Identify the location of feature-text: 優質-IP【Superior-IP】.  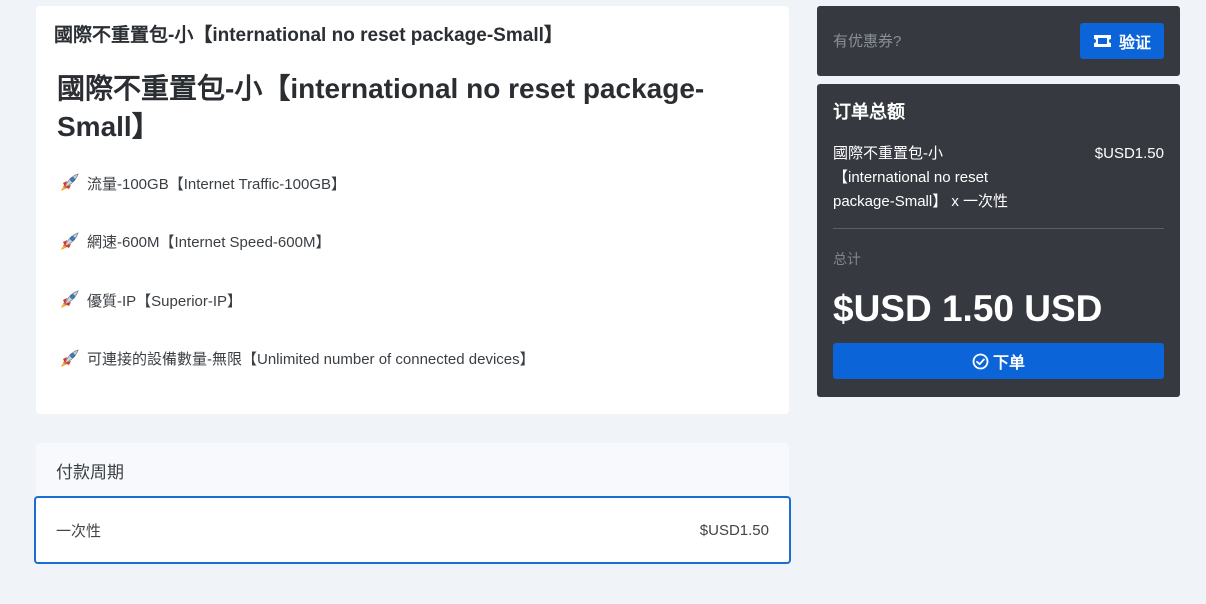
(165, 301).